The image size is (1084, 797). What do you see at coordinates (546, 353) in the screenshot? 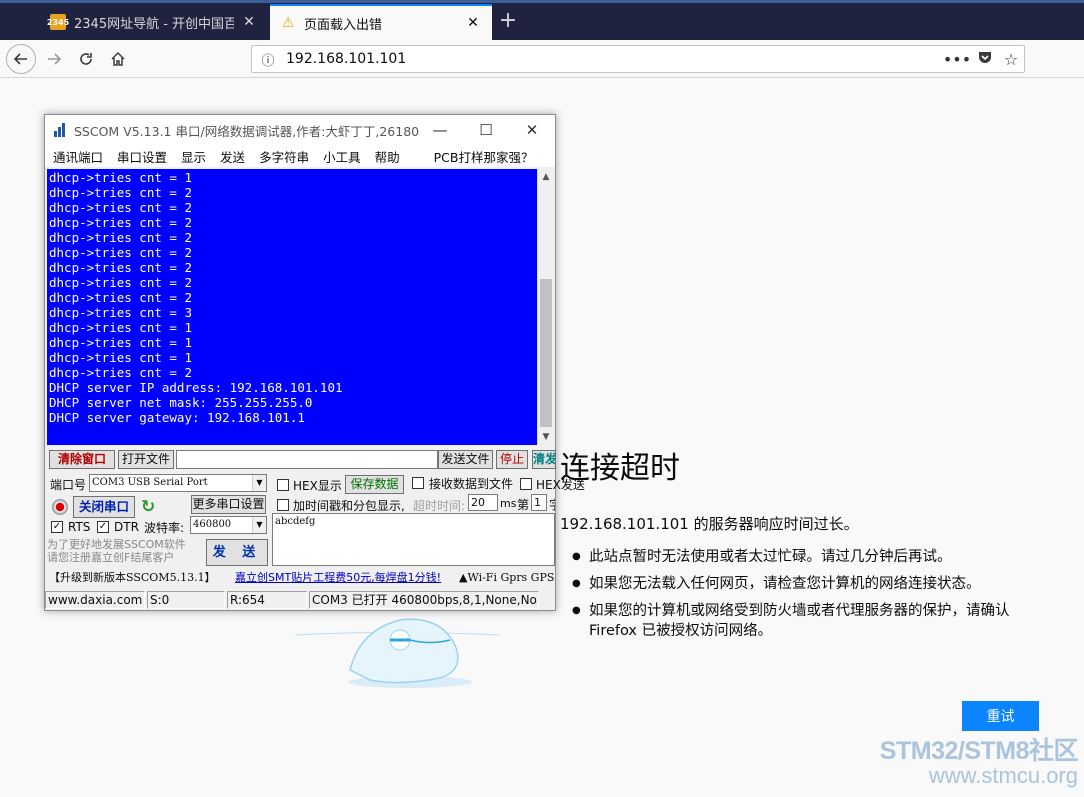
I see `scroll-thumb` at bounding box center [546, 353].